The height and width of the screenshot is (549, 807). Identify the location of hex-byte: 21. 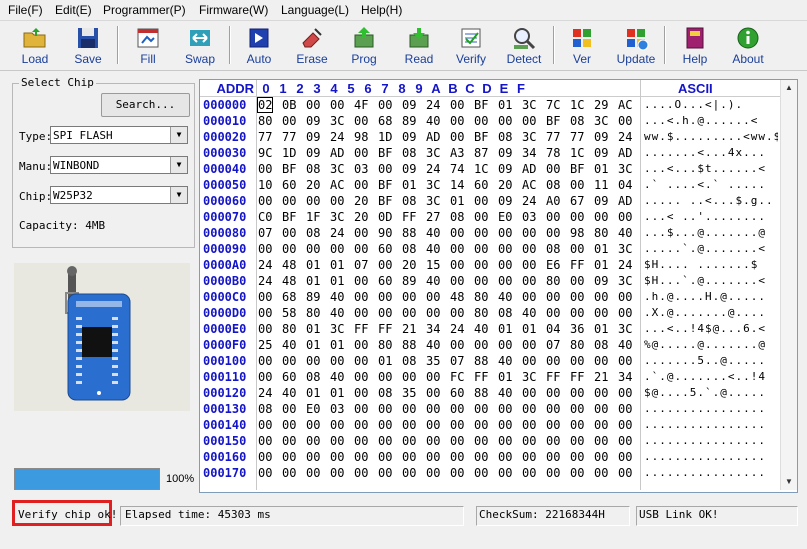
(605, 377).